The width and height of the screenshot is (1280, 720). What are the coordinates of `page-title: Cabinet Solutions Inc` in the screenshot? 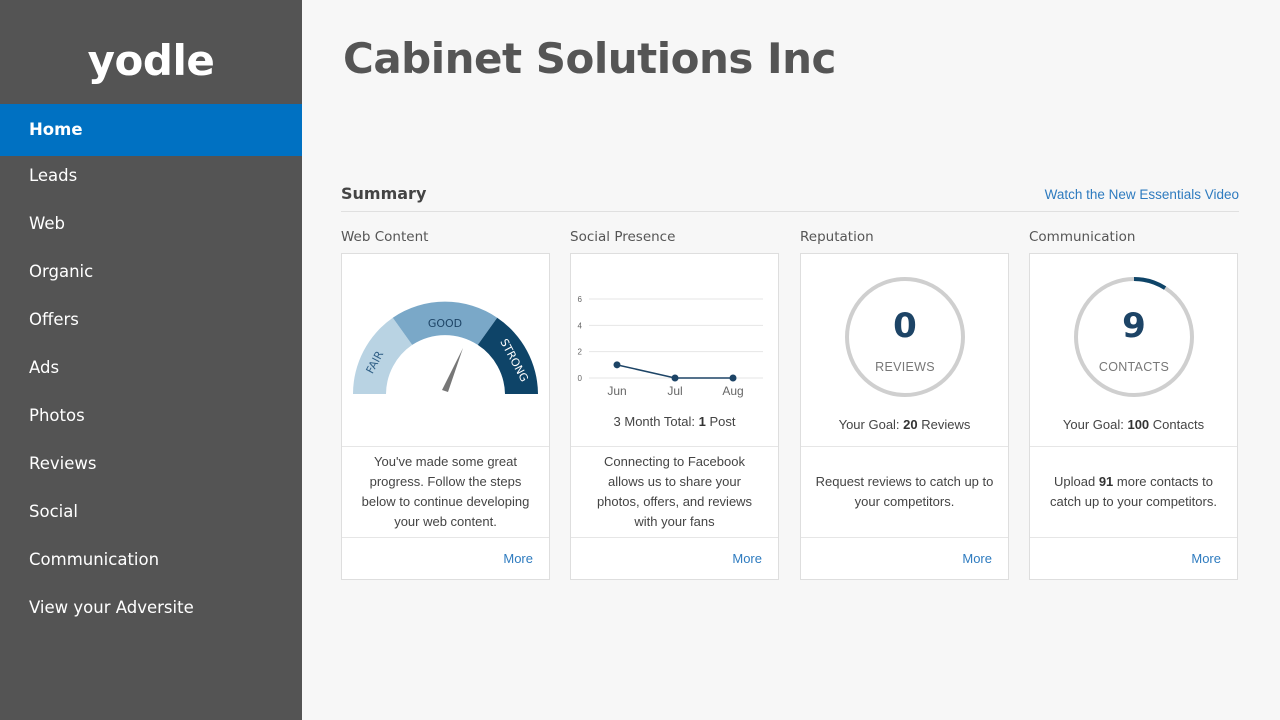 It's located at (589, 58).